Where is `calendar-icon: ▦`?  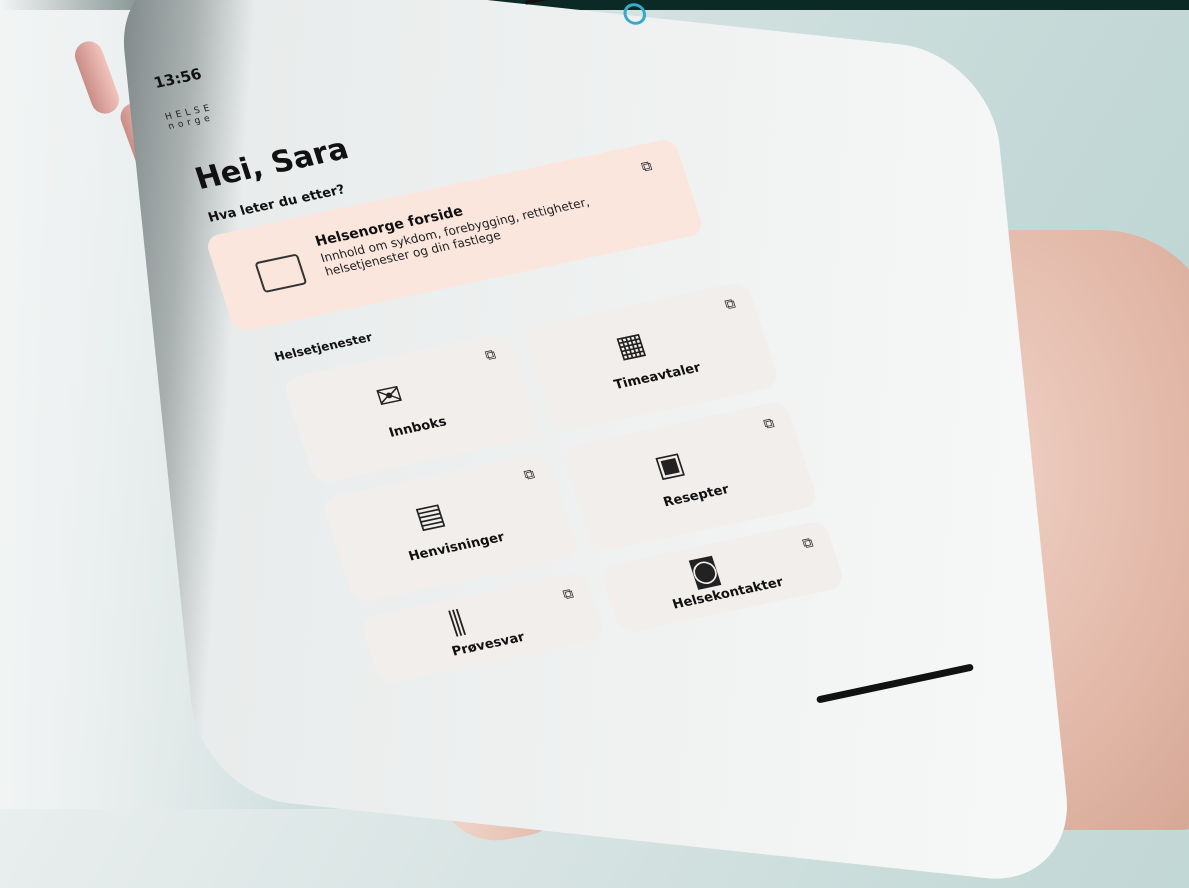 calendar-icon: ▦ is located at coordinates (631, 345).